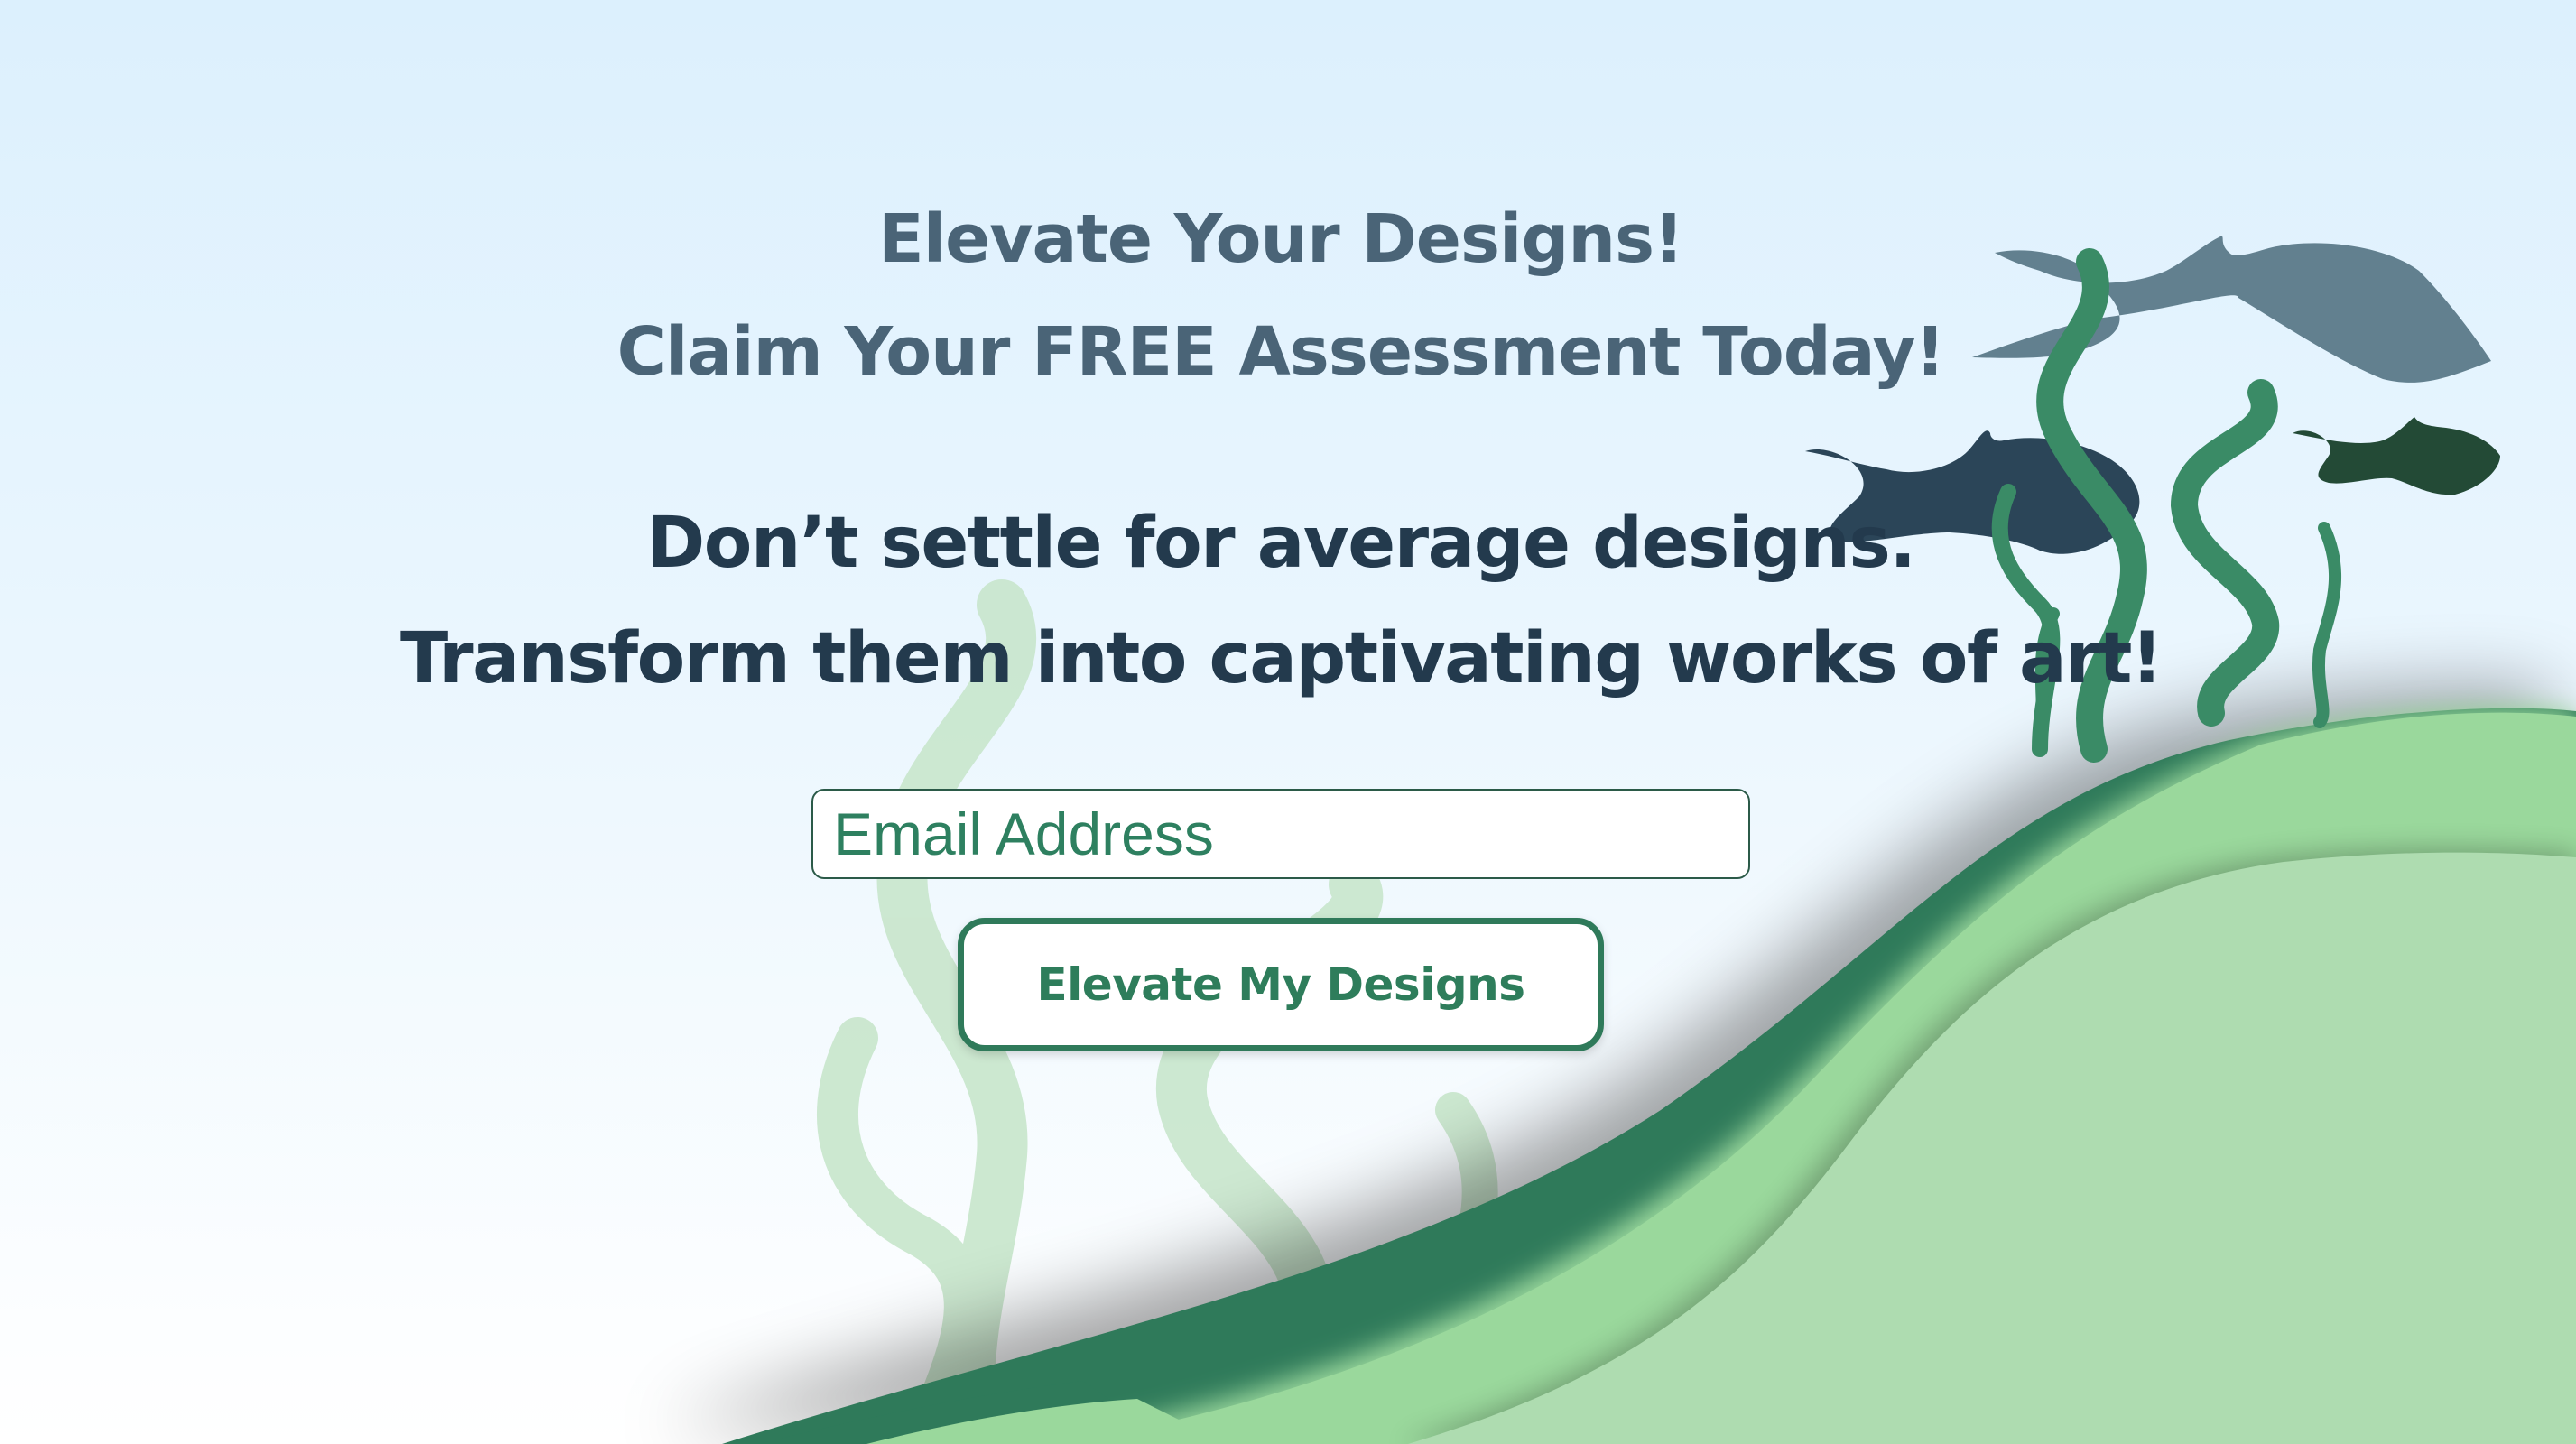 The image size is (2576, 1444). What do you see at coordinates (1280, 834) in the screenshot?
I see `email-field` at bounding box center [1280, 834].